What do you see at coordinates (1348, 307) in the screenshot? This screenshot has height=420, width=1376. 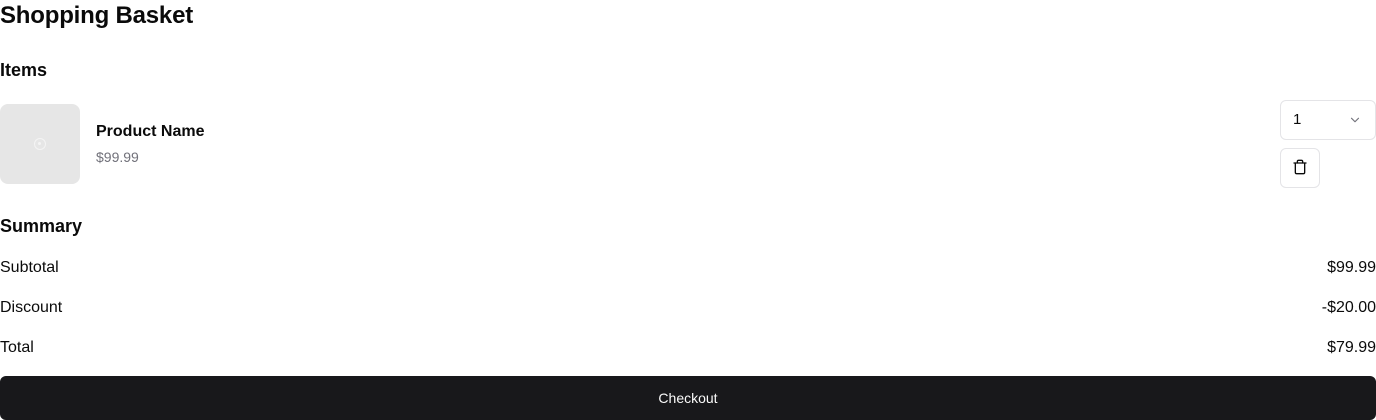 I see `discount-value: -$20.00` at bounding box center [1348, 307].